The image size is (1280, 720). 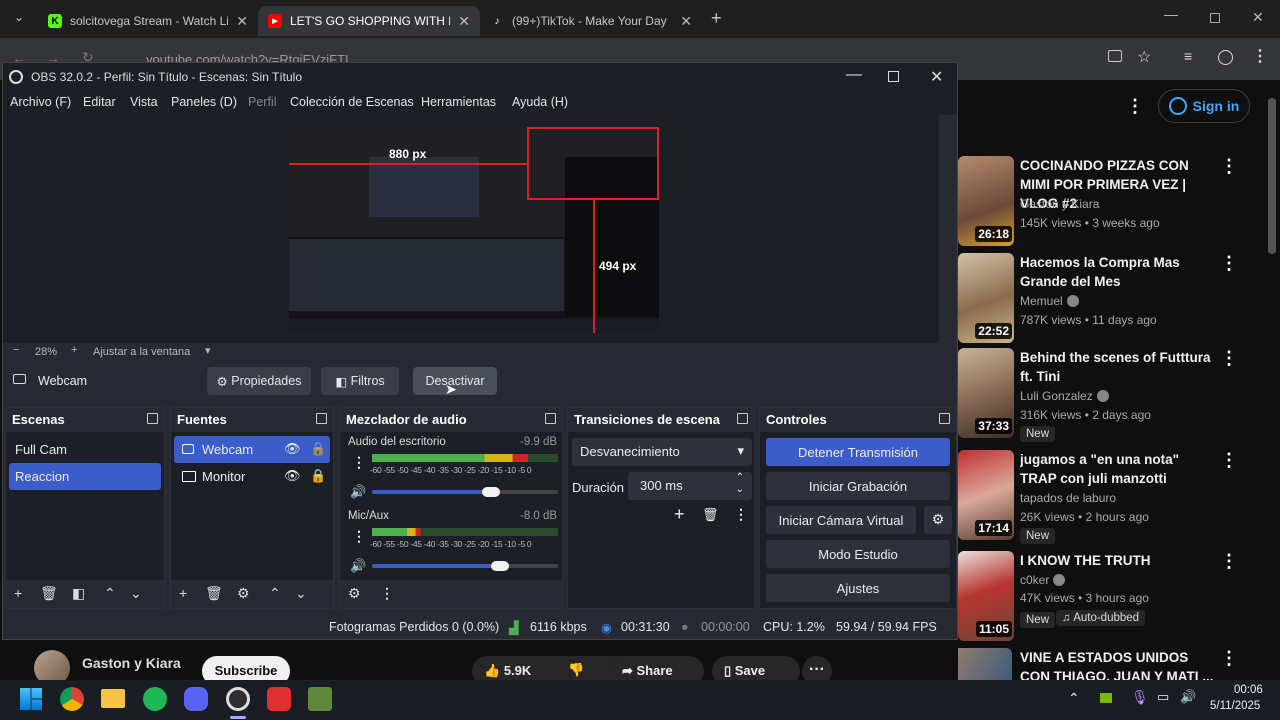 I want to click on profile-icon, so click(x=1225, y=57).